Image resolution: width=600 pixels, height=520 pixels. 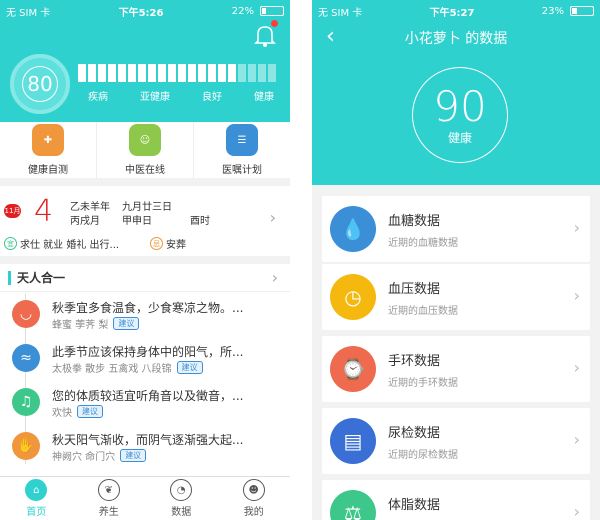 I want to click on list-item: ◡ 秋季宜多食温食，少食寒凉之物。... 蜂蜜 荸荠 梨建议, so click(x=145, y=316).